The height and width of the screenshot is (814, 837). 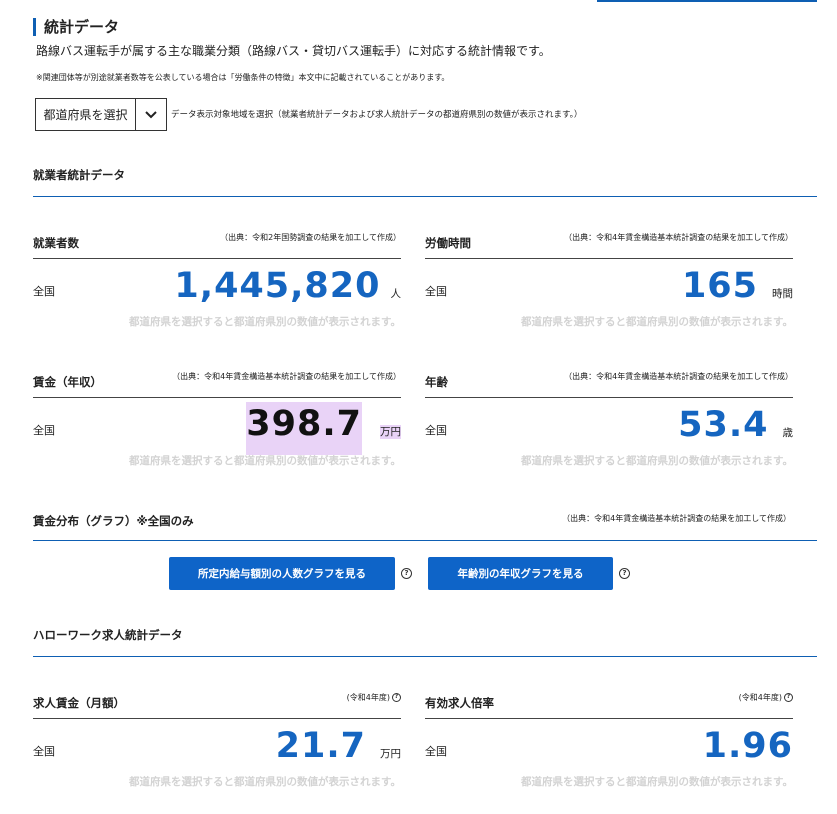 I want to click on age-note: 都道府県を選択すると都道府県別の数値が表示されます。, so click(x=657, y=461).